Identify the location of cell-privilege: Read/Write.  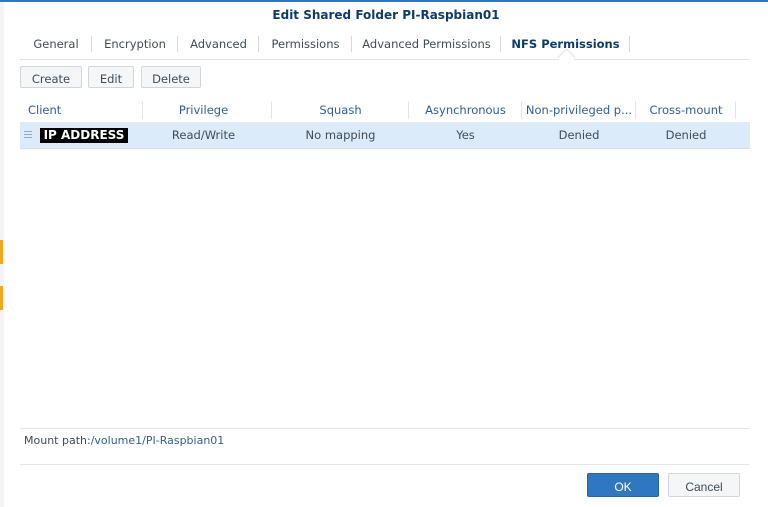
(203, 135).